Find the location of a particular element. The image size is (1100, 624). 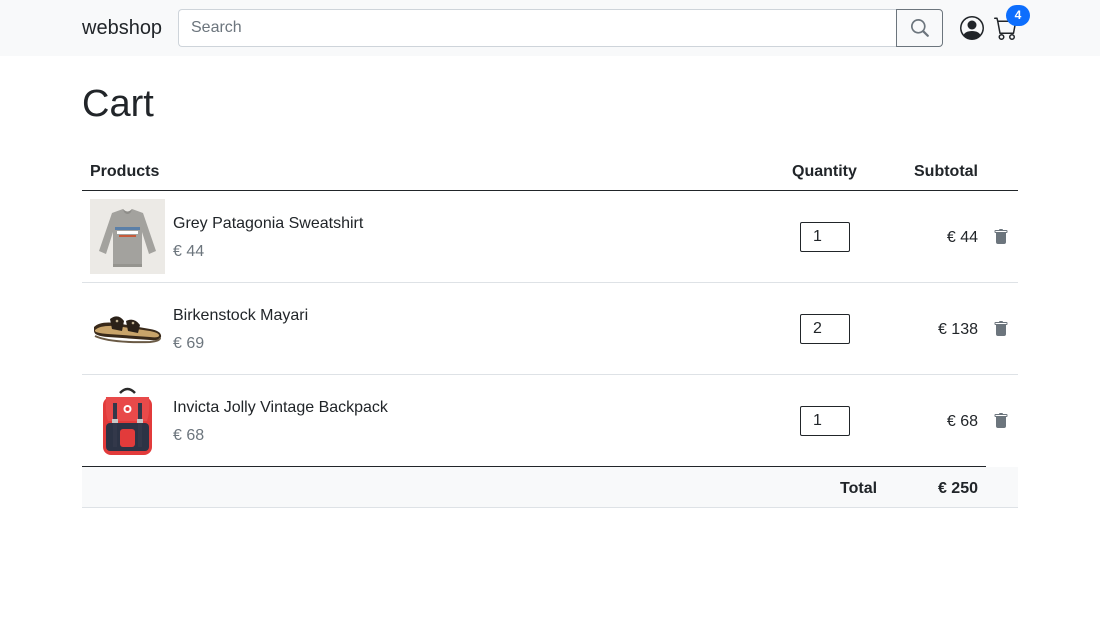

header-subtotal: Subtotal is located at coordinates (946, 171).